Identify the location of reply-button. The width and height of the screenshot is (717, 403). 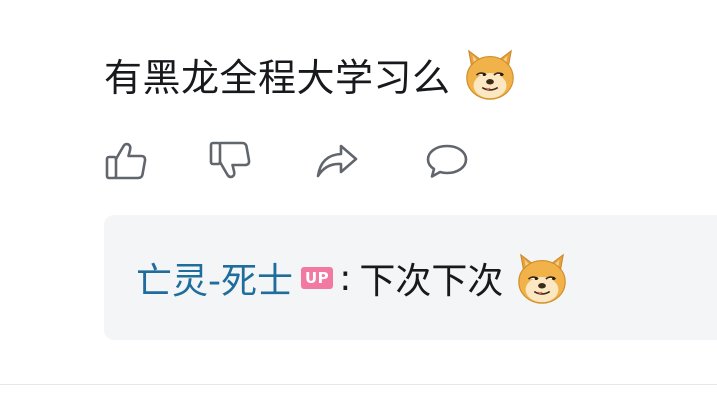
(447, 161).